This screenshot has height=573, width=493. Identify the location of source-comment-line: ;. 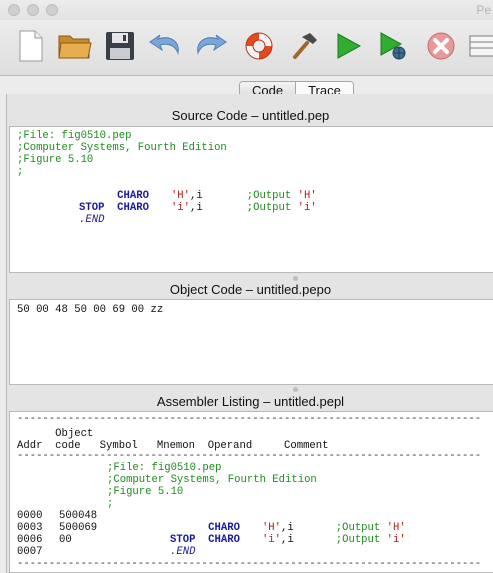
(20, 172).